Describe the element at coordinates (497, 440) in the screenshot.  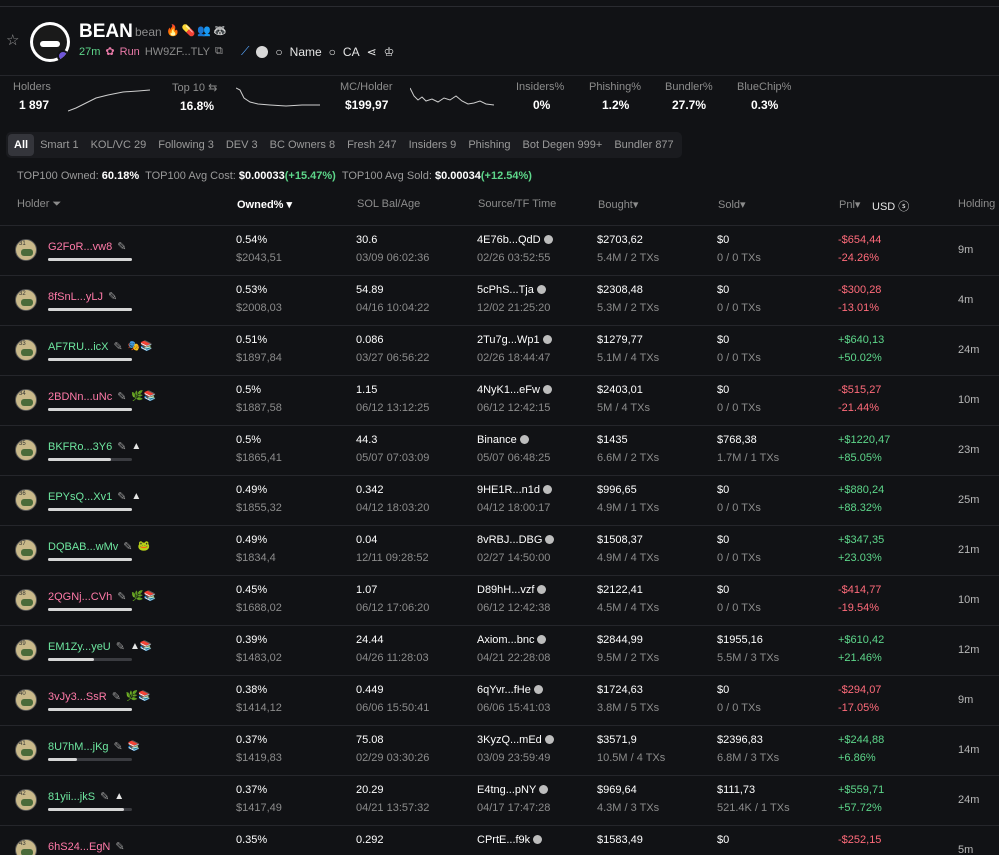
I see `source-address: Binance` at that location.